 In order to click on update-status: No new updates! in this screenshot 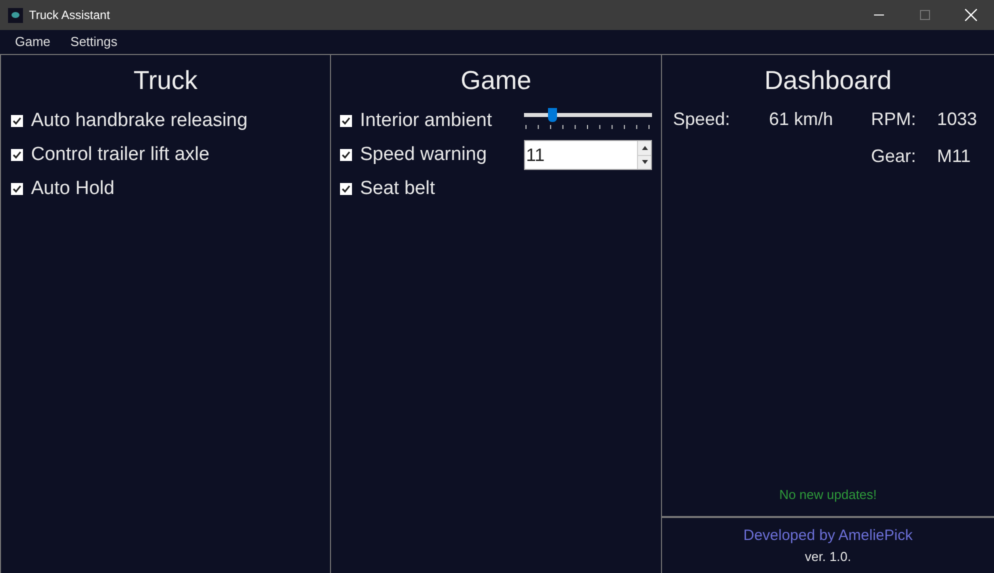, I will do `click(828, 495)`.